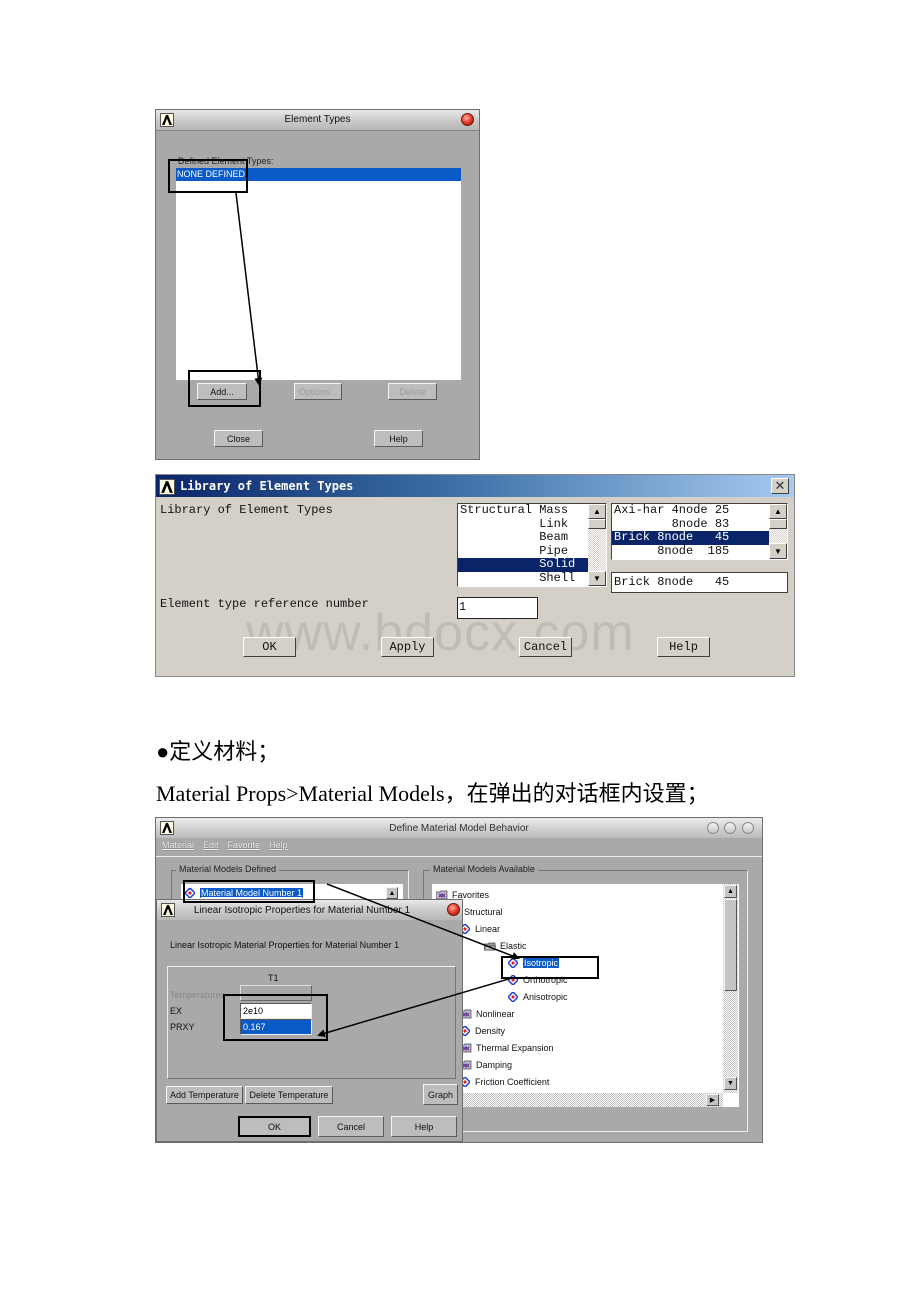  What do you see at coordinates (690, 537) in the screenshot?
I see `list-item-selected: Brick 8node 45` at bounding box center [690, 537].